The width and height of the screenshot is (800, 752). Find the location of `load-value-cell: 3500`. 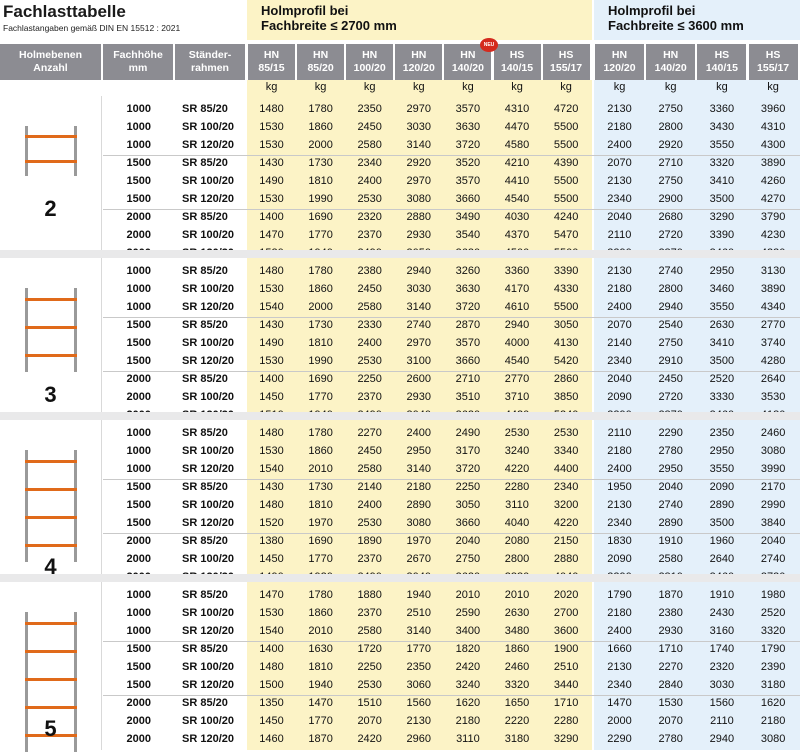

load-value-cell: 3500 is located at coordinates (722, 523).